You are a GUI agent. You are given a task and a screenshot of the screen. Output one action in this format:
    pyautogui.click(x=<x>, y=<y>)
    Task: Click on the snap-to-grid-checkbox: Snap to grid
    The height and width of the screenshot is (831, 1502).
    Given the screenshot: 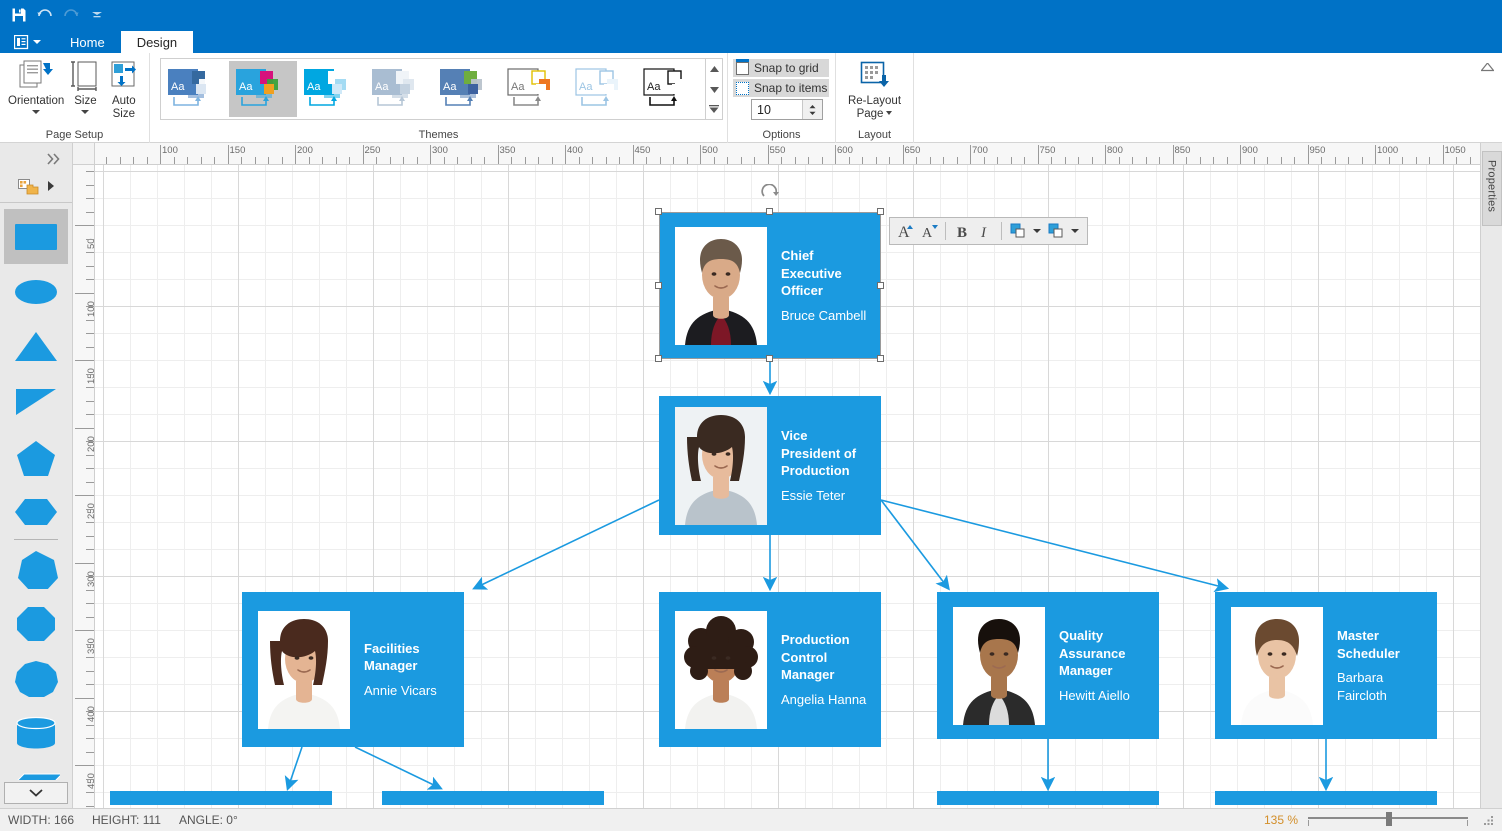 What is the action you would take?
    pyautogui.click(x=781, y=67)
    